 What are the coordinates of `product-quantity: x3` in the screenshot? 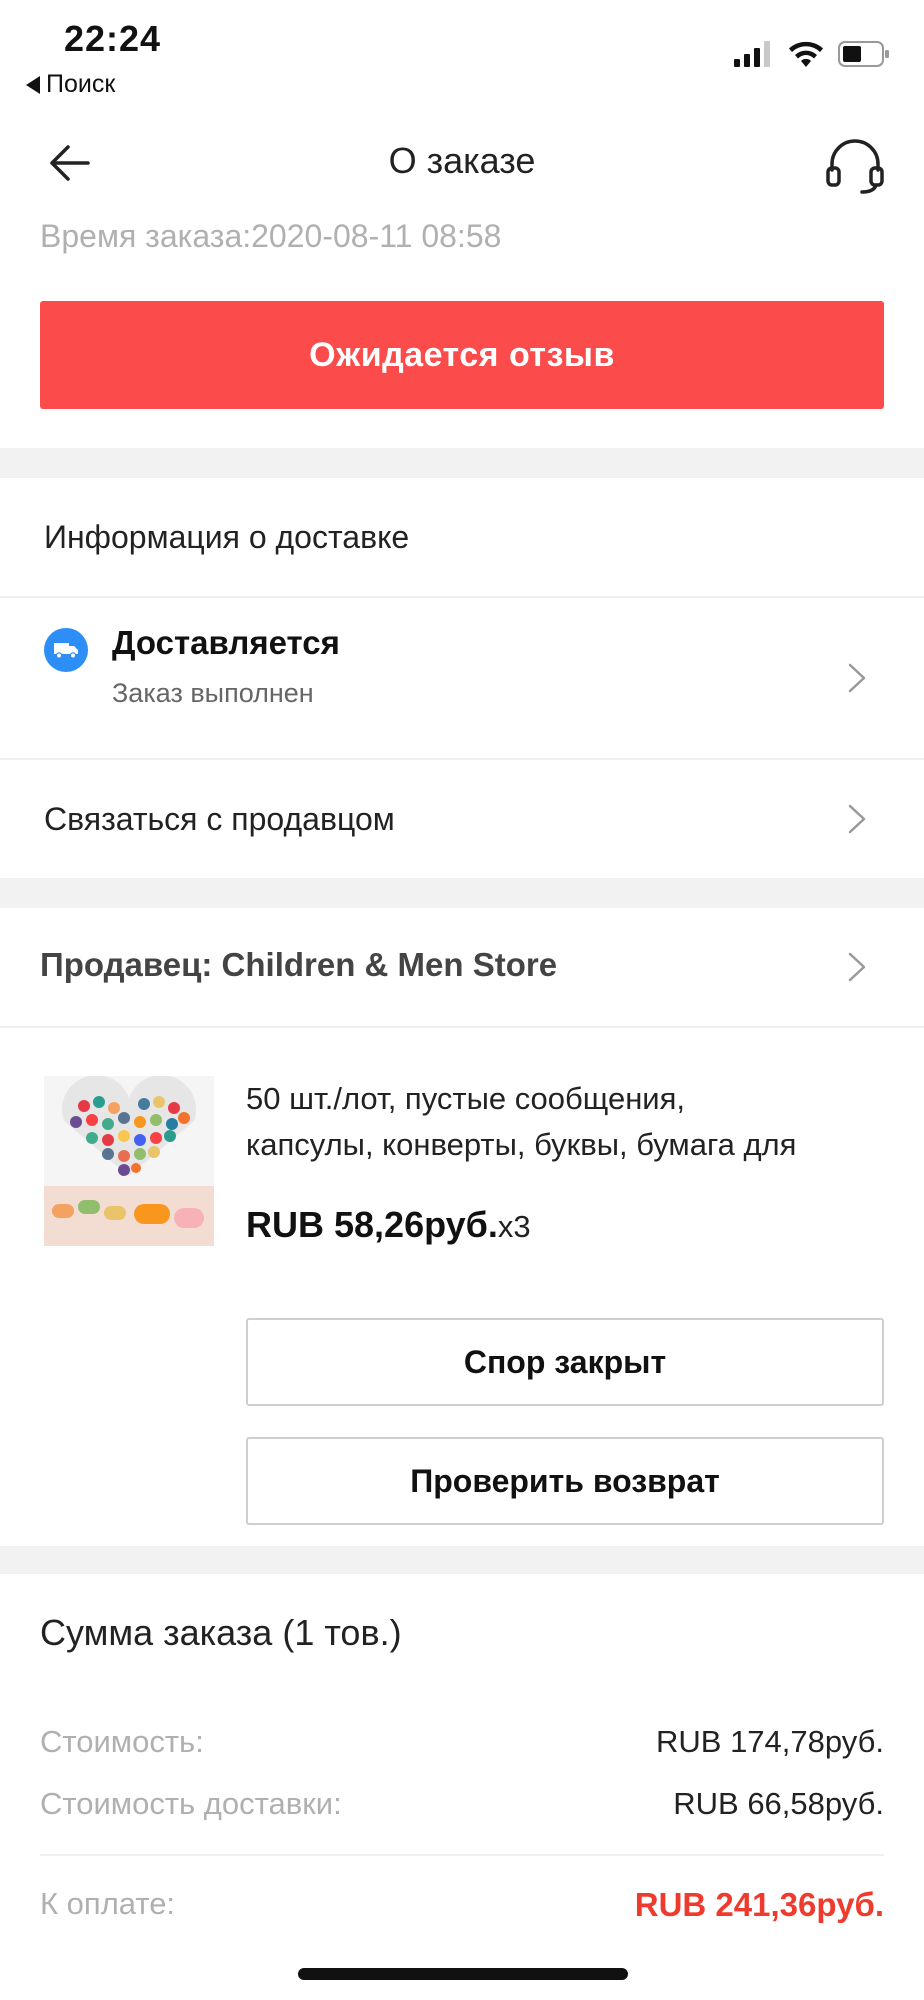 It's located at (514, 1226).